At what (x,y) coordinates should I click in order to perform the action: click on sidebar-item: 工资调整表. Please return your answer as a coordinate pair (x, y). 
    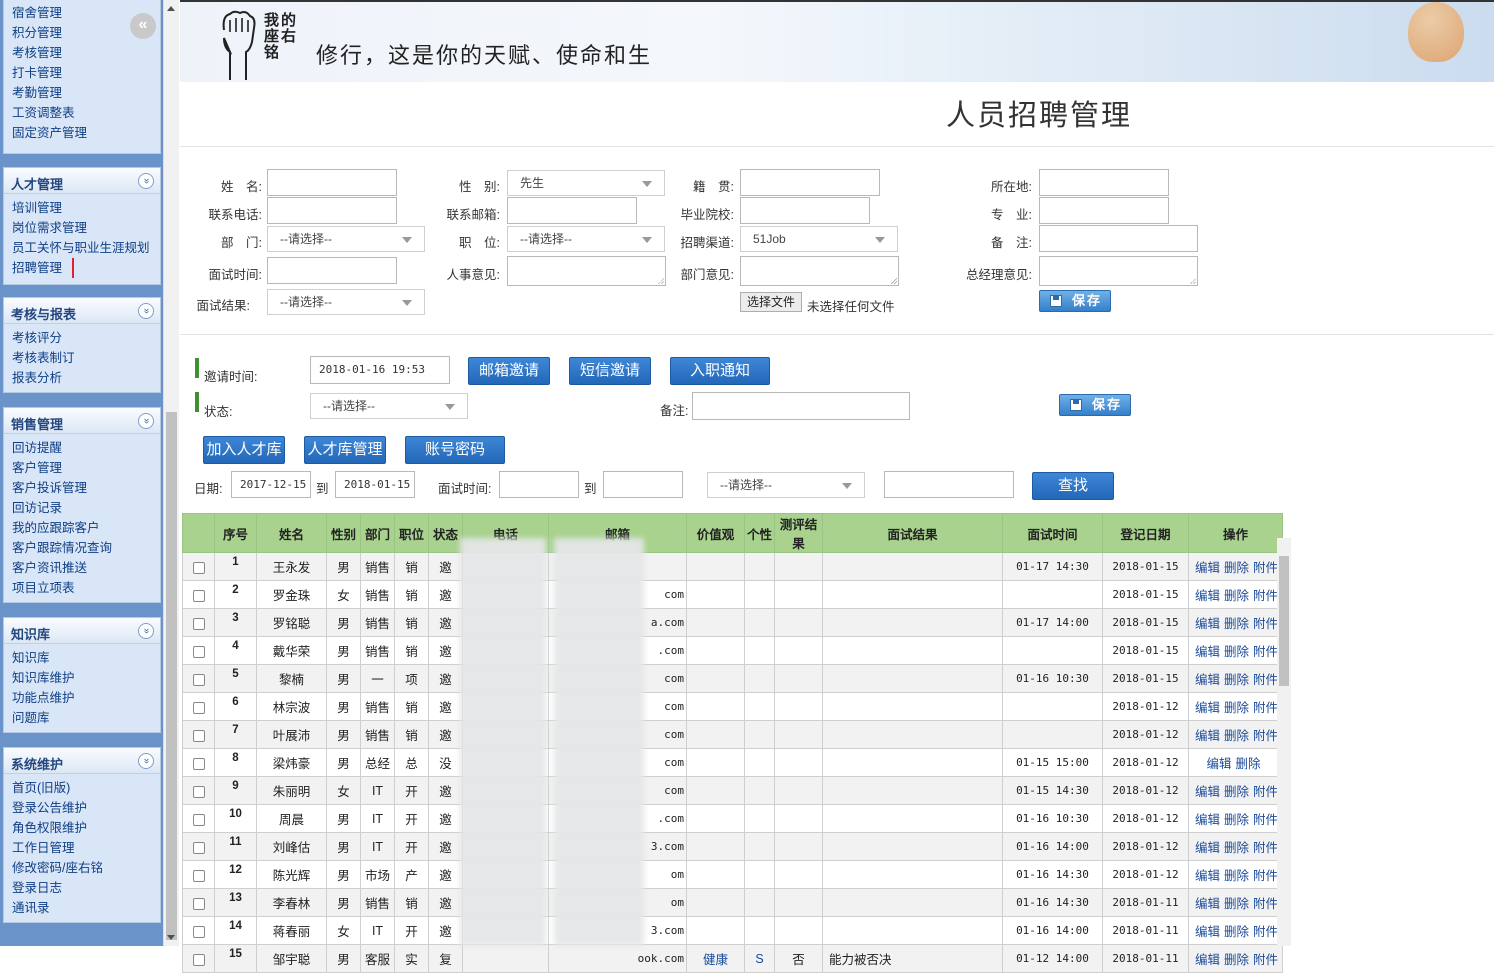
    Looking at the image, I should click on (86, 113).